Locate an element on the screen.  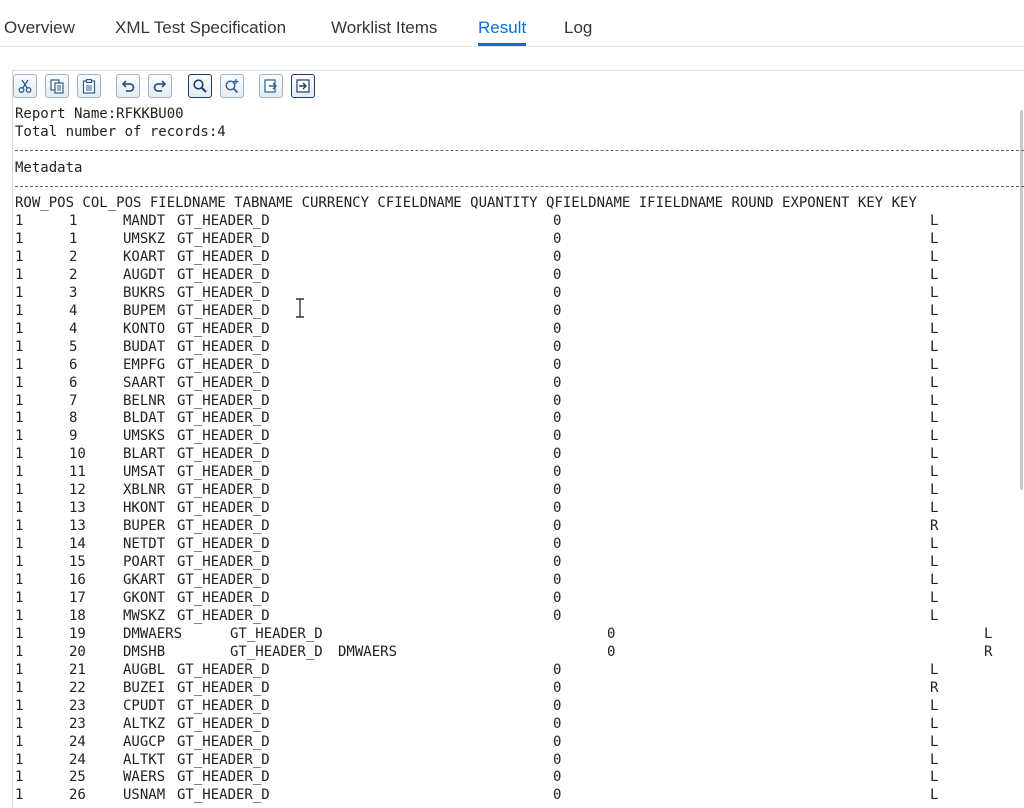
paste-icon is located at coordinates (89, 86).